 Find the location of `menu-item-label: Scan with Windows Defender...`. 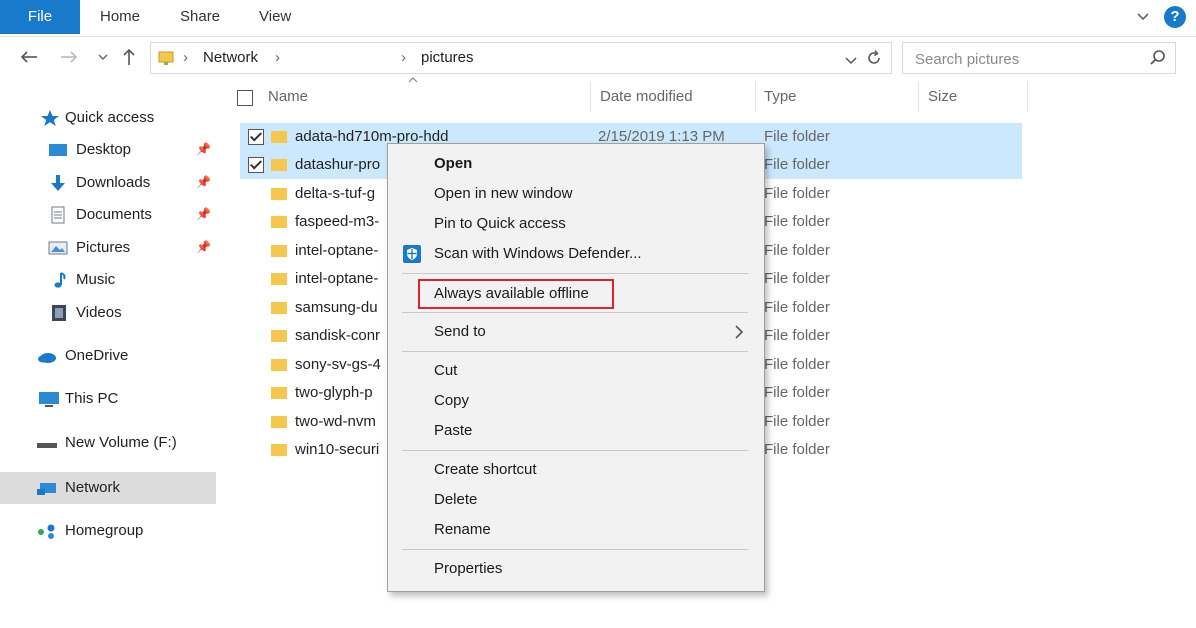

menu-item-label: Scan with Windows Defender... is located at coordinates (538, 253).